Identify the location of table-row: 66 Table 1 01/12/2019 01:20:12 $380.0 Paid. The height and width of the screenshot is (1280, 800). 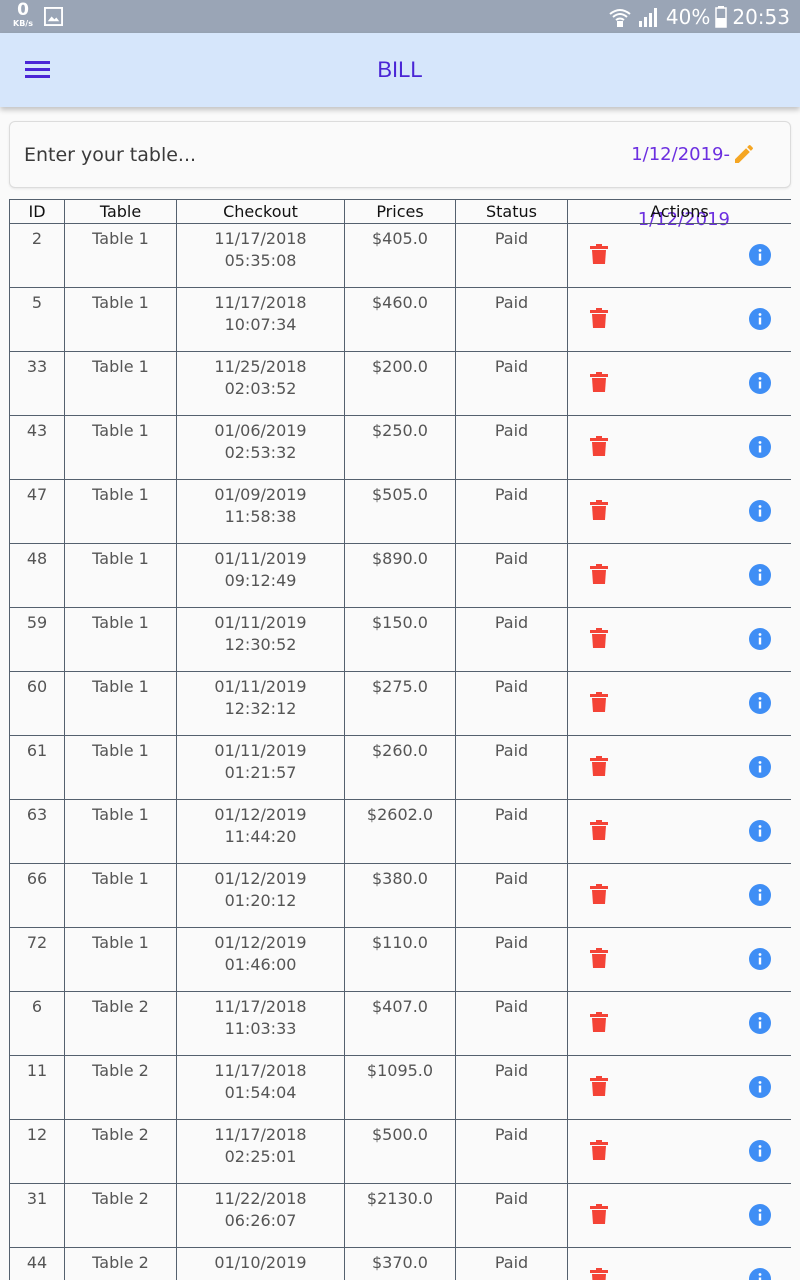
(400, 895).